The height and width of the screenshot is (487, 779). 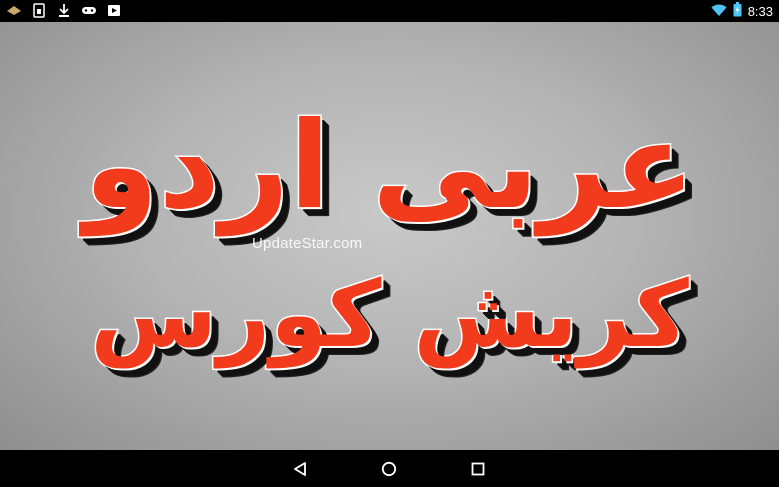 I want to click on sim-icon, so click(x=39, y=10).